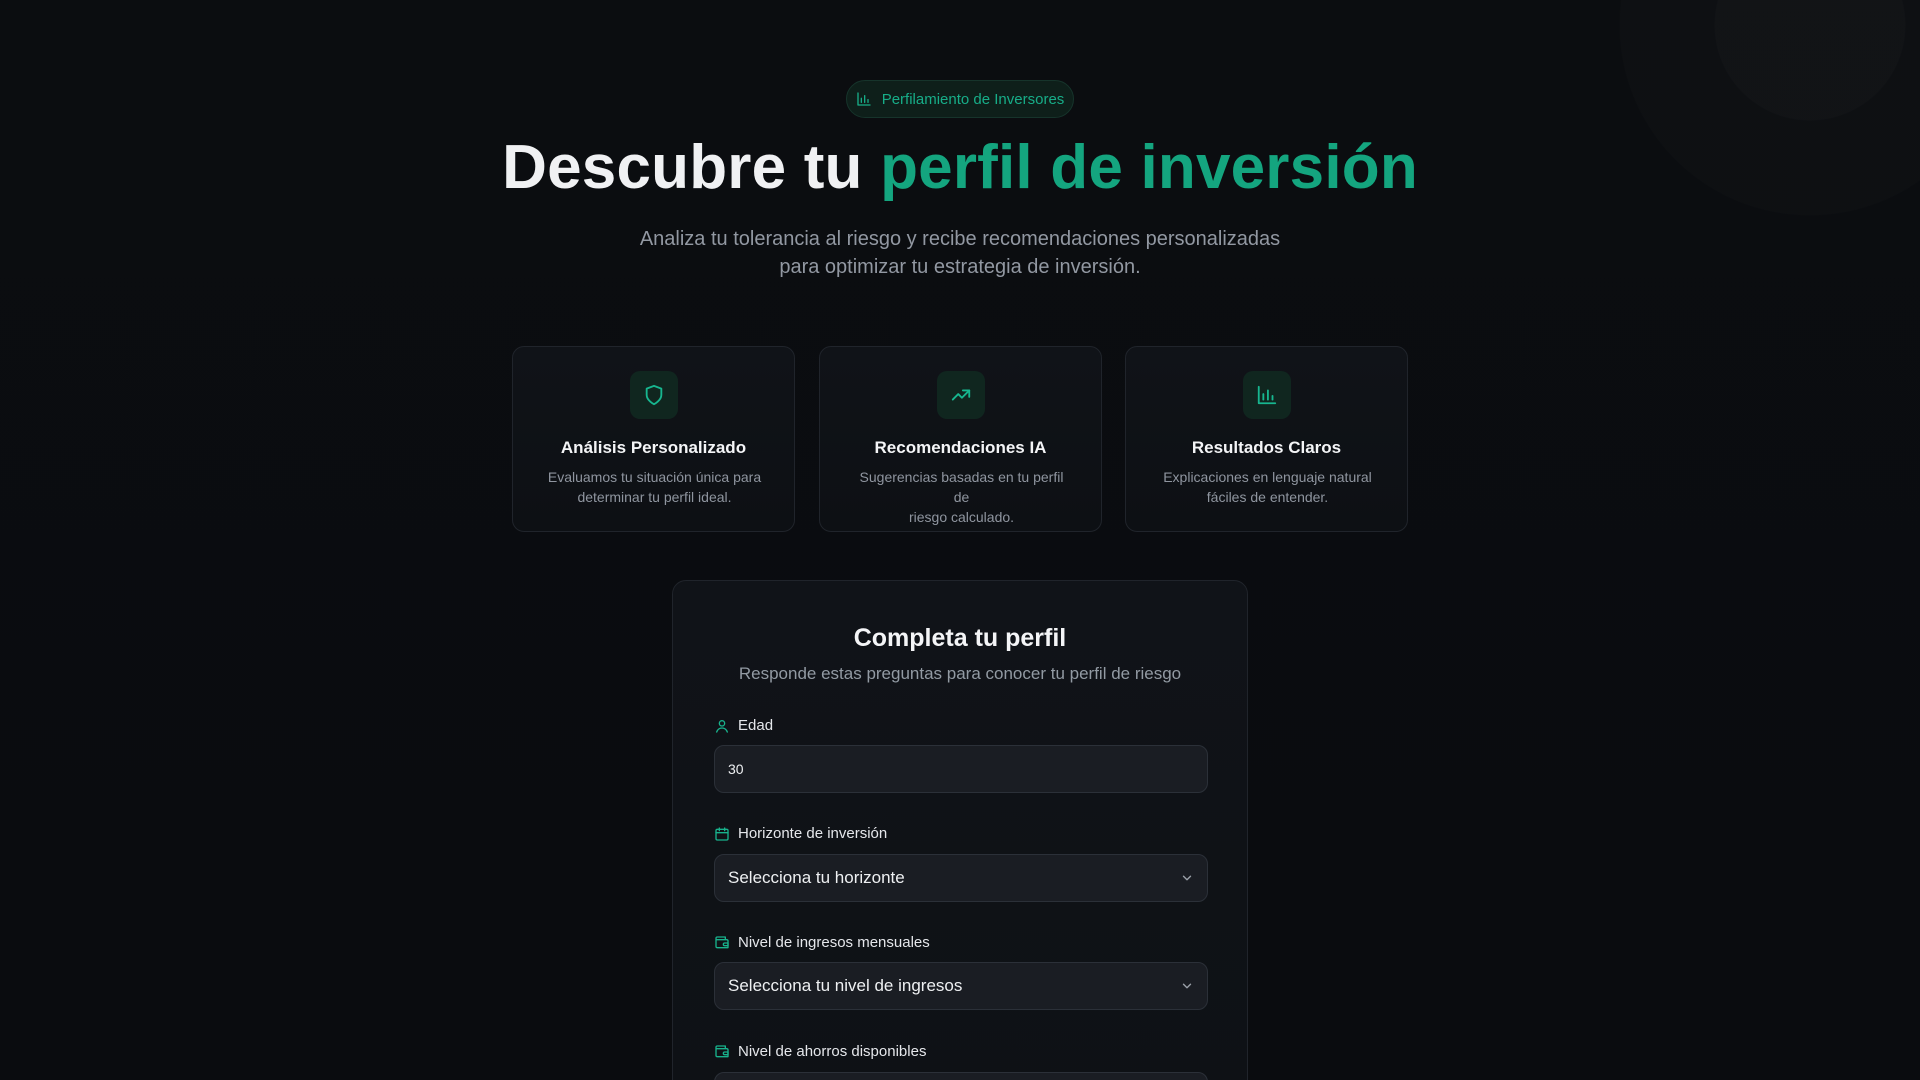 The image size is (1920, 1080). I want to click on available-savings-label: Nivel de ahorros disponibles, so click(820, 1051).